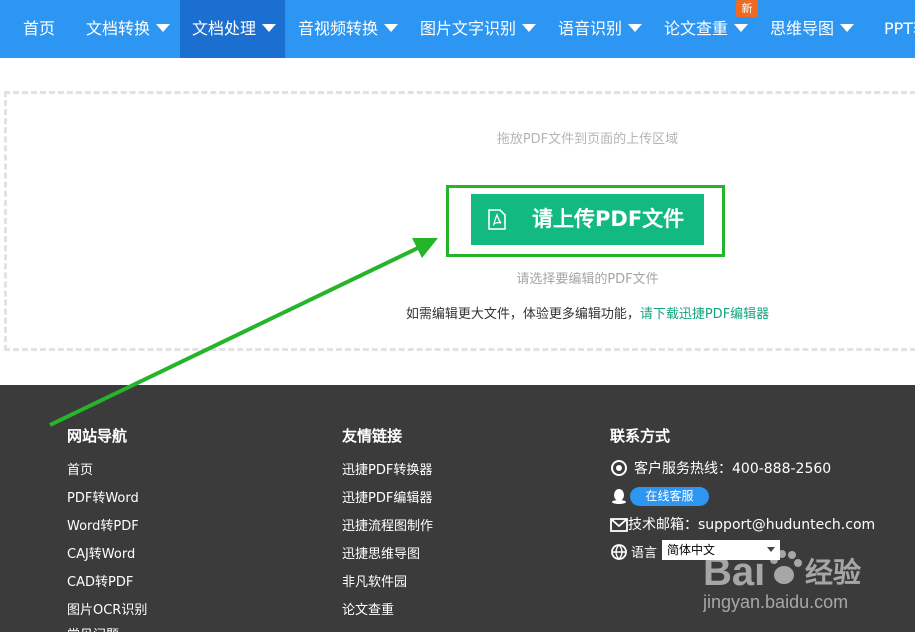 The width and height of the screenshot is (915, 643). I want to click on nav-mindmap: 思维导图, so click(812, 29).